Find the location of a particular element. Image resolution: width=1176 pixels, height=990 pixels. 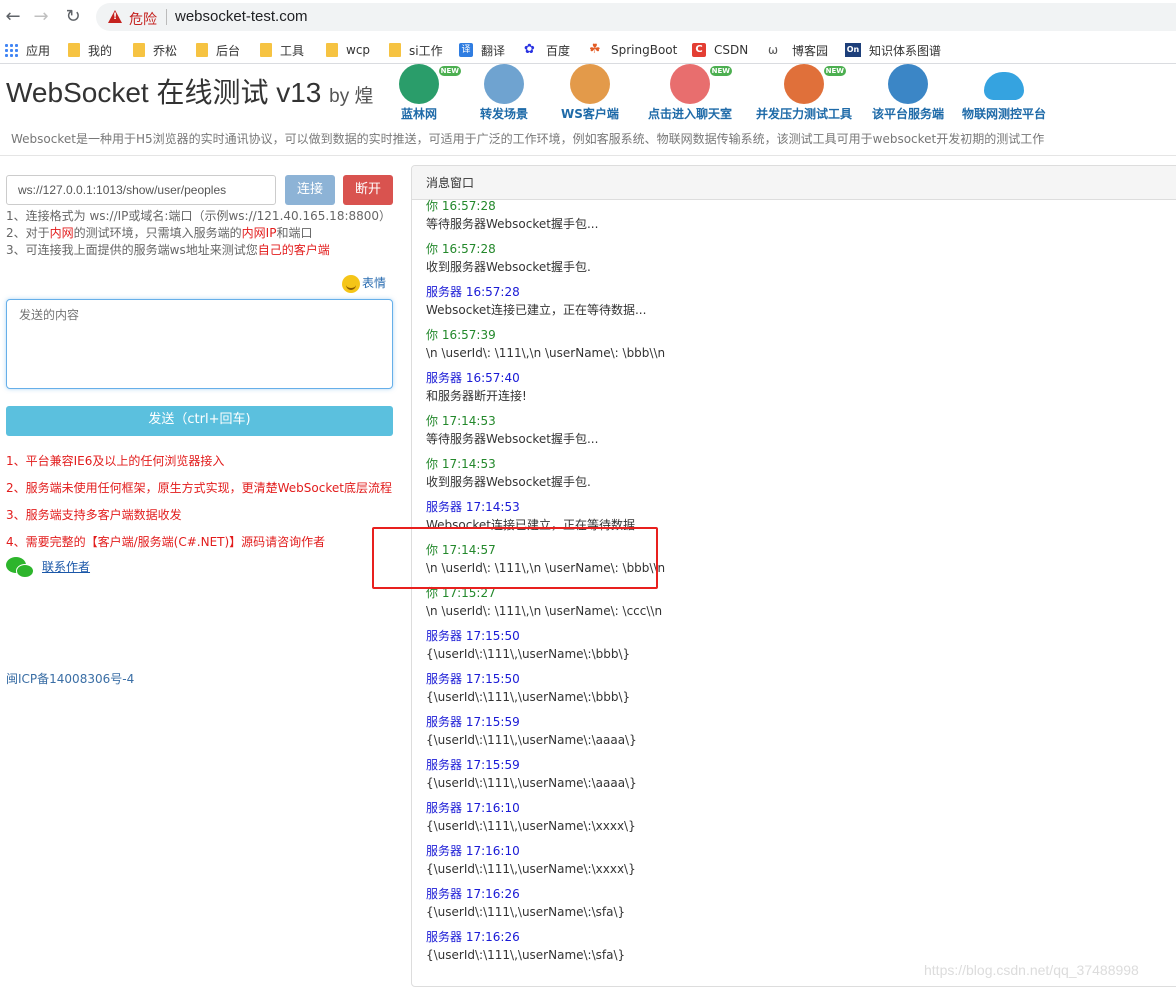

nav-chatroom: NEW 点击进入聊天室 is located at coordinates (690, 93).